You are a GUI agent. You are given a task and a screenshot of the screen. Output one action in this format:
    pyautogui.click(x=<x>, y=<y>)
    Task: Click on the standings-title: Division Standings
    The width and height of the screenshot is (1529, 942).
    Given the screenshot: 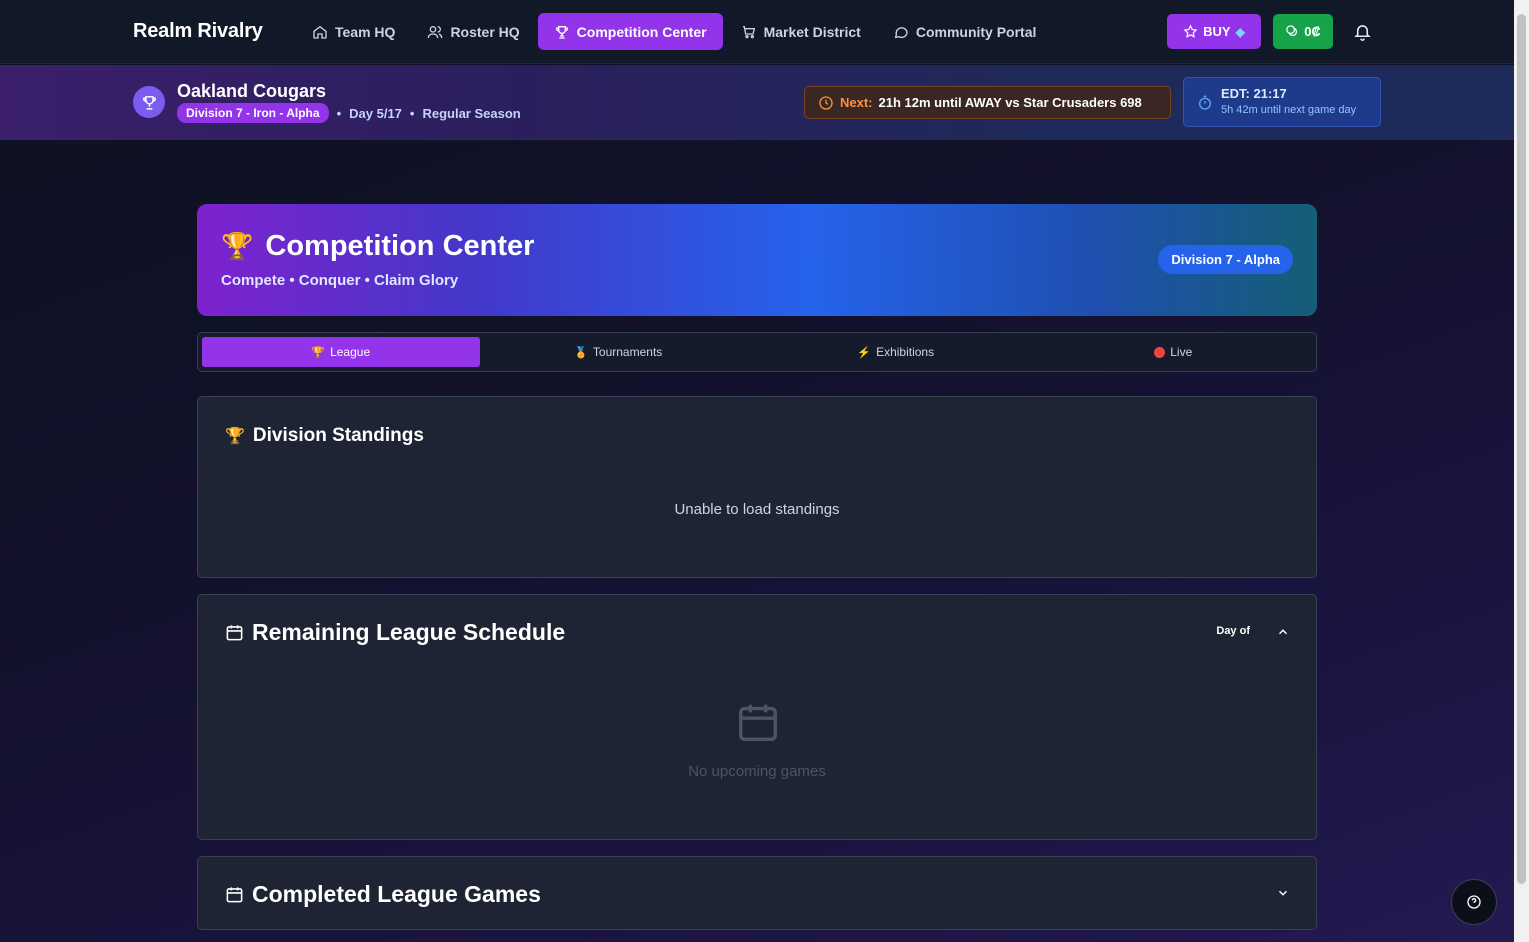 What is the action you would take?
    pyautogui.click(x=338, y=435)
    